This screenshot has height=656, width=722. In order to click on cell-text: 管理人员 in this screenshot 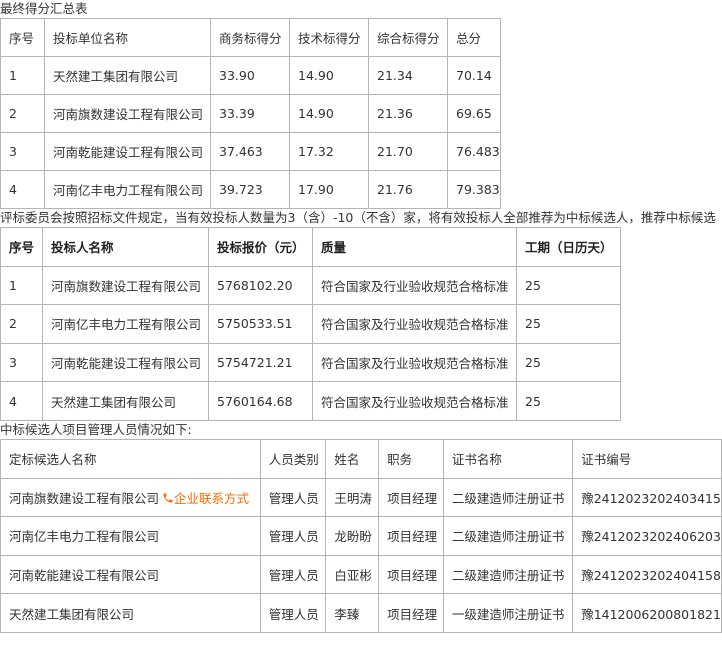, I will do `click(293, 498)`.